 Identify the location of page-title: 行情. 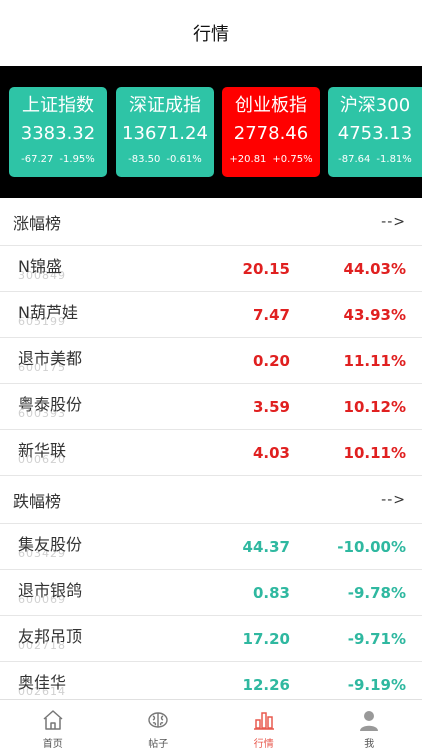
(211, 33).